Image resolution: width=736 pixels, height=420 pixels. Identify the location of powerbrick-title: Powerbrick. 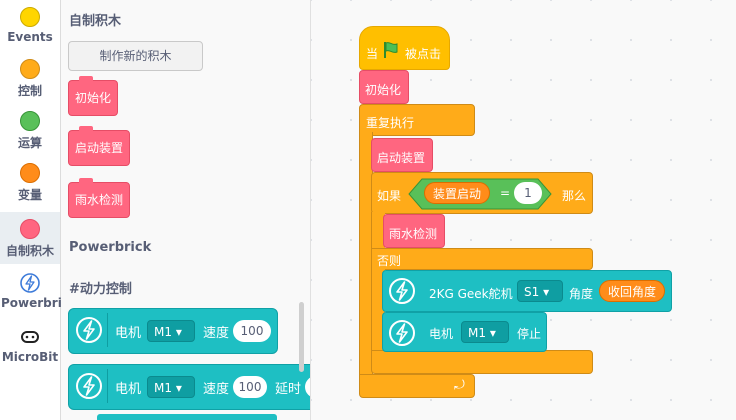
(110, 247).